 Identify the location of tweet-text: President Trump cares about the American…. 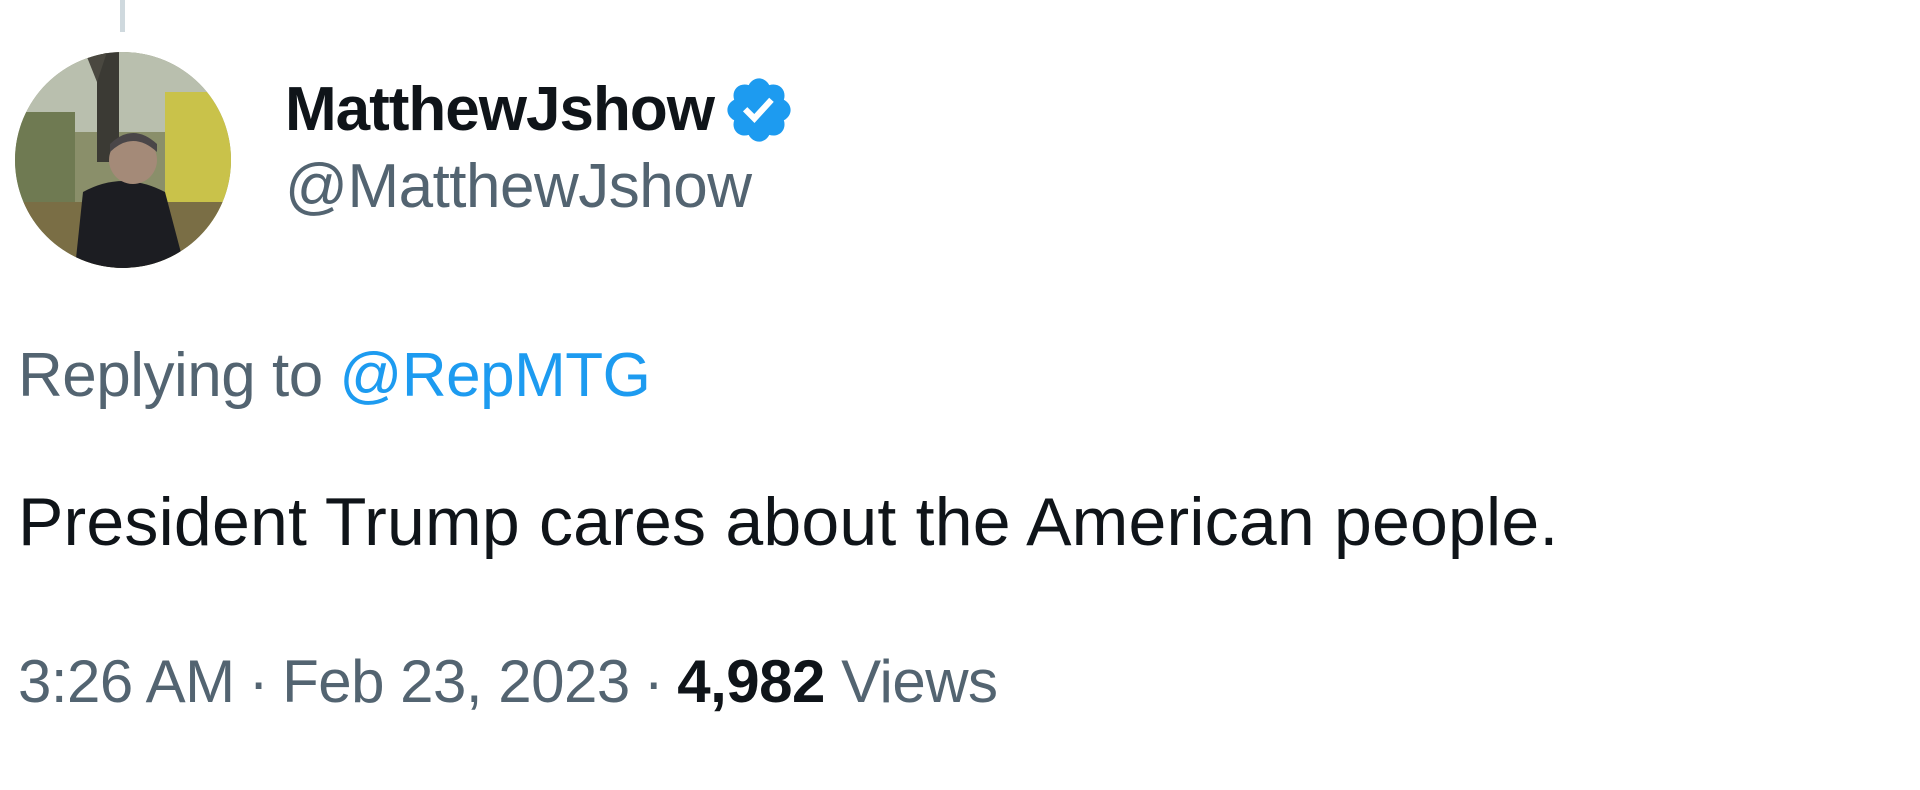
(788, 522).